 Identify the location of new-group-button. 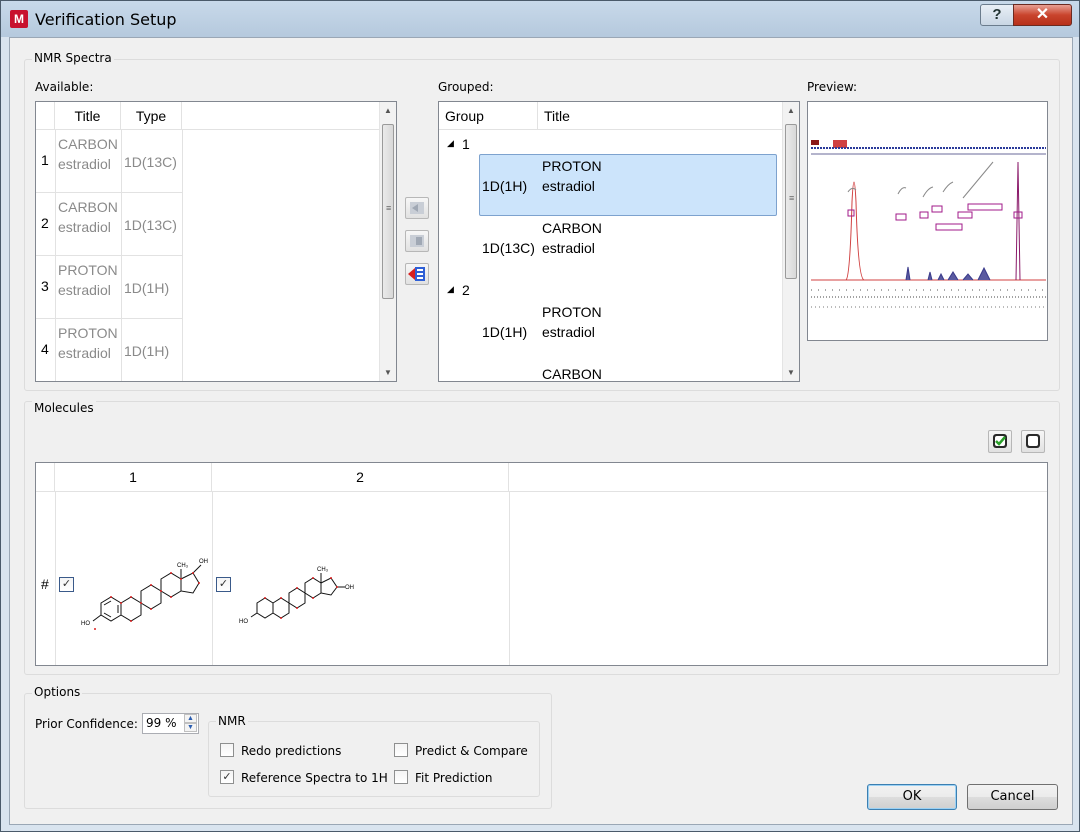
(417, 241).